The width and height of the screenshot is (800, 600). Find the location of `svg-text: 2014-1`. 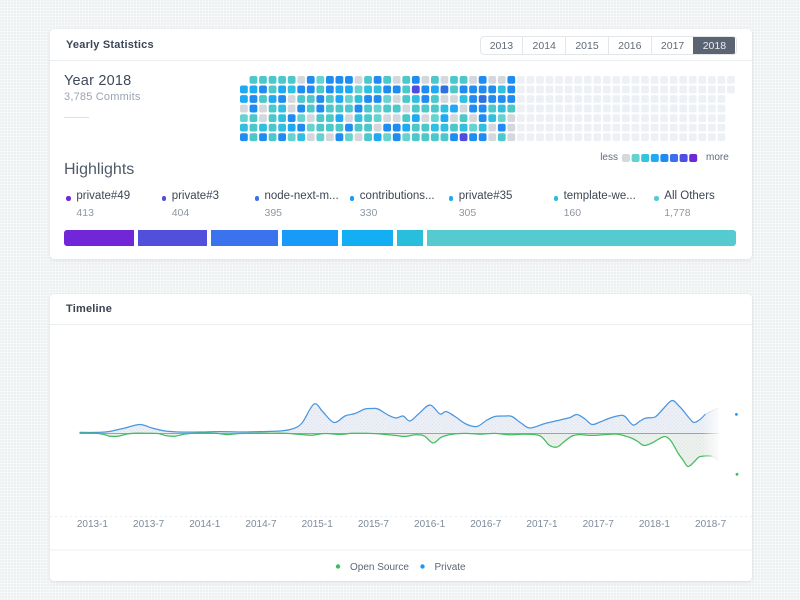

svg-text: 2014-1 is located at coordinates (205, 524).